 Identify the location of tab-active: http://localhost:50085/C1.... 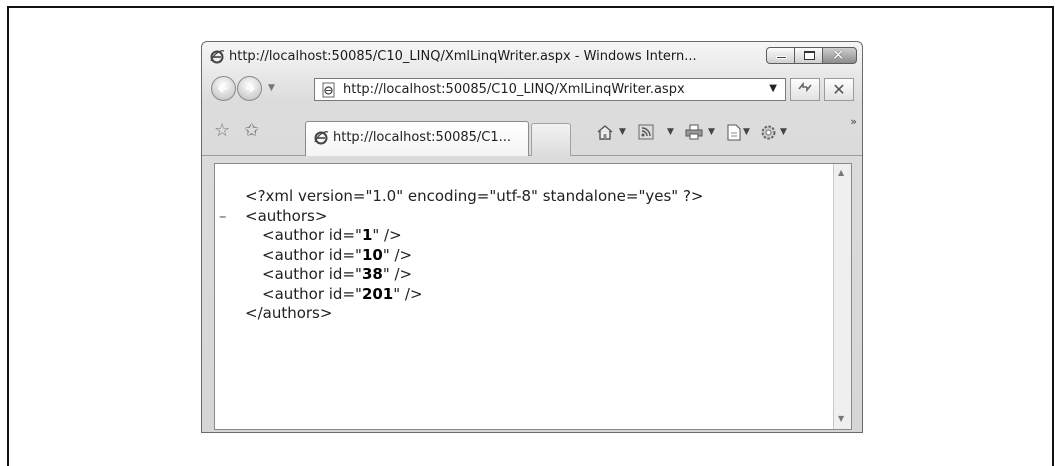
(417, 138).